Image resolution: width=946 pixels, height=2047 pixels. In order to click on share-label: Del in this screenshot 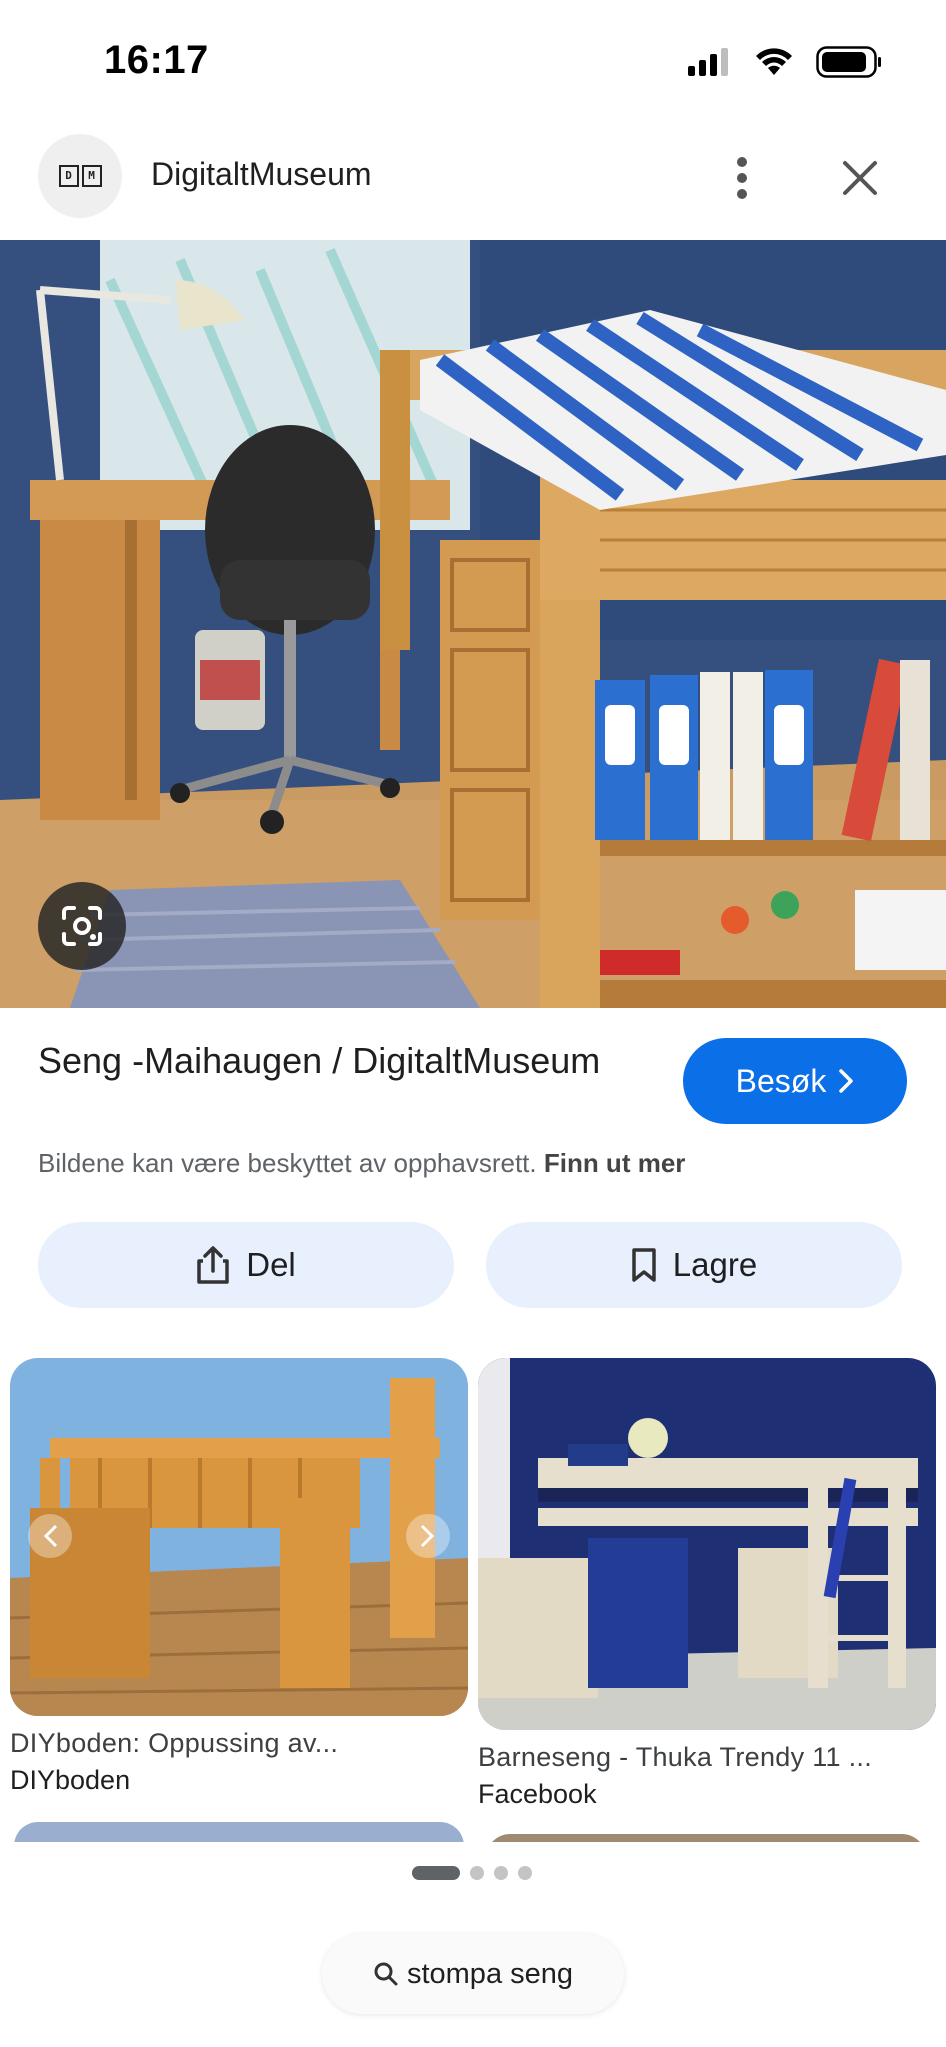, I will do `click(271, 1264)`.